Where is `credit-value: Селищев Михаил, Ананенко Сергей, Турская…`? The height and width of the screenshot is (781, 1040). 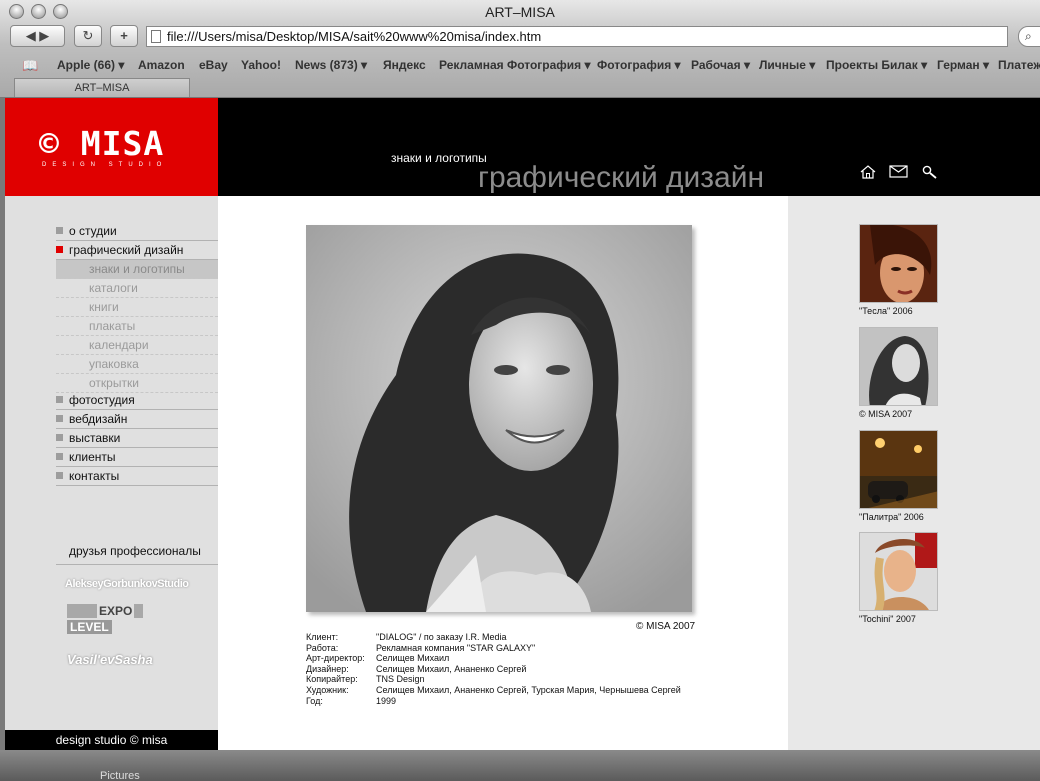 credit-value: Селищев Михаил, Ананенко Сергей, Турская… is located at coordinates (528, 689).